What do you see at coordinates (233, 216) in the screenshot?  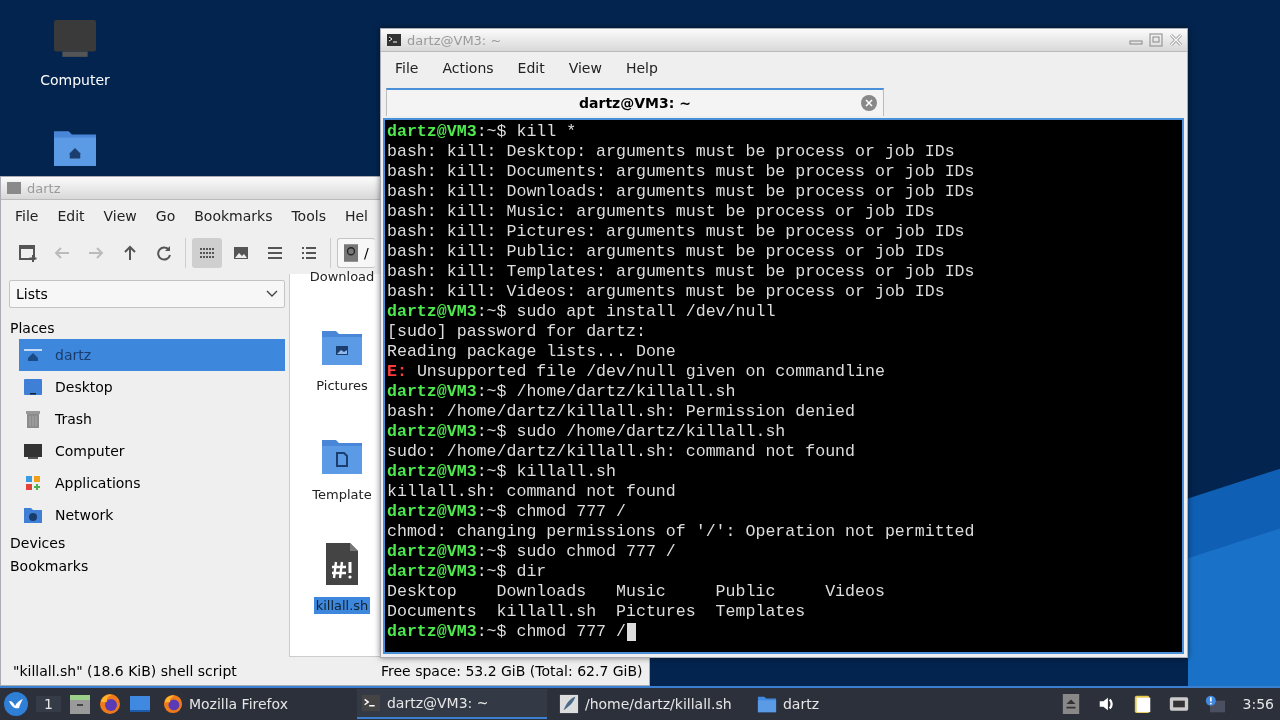 I see `menu-item: Bookmarks` at bounding box center [233, 216].